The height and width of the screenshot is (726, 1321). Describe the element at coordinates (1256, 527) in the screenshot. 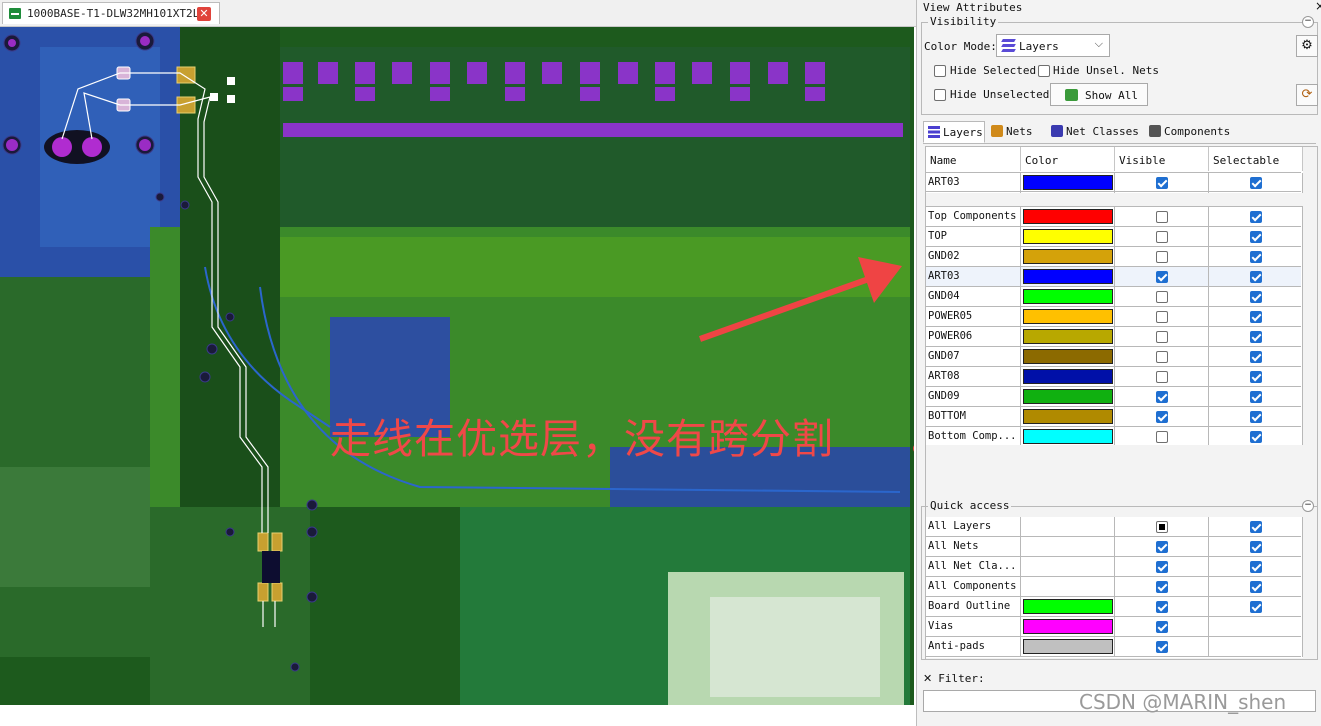

I see `all-layers-selectable-checkbox` at that location.